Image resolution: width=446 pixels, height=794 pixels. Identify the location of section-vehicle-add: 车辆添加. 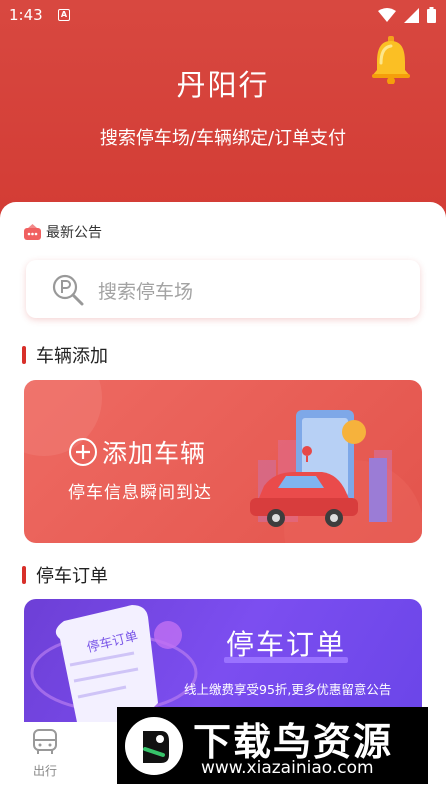
(65, 355).